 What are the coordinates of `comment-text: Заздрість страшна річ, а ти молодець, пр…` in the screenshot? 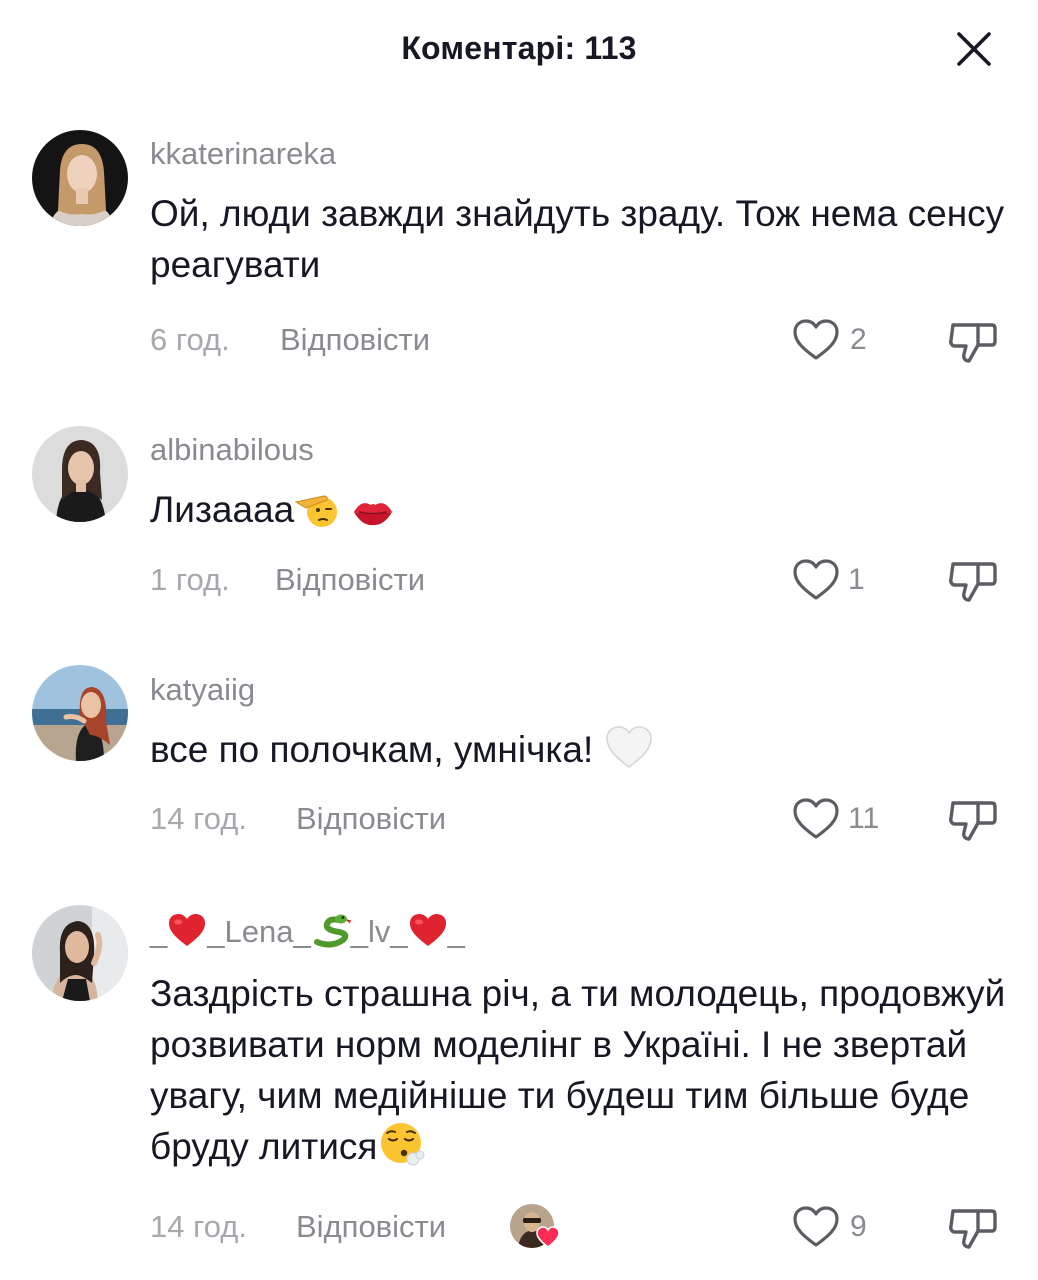 It's located at (580, 1070).